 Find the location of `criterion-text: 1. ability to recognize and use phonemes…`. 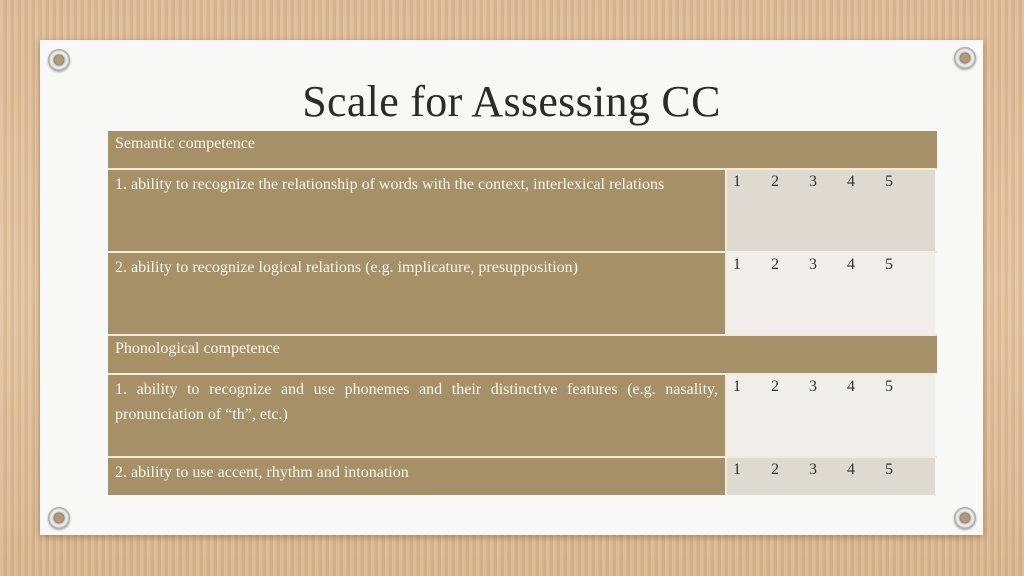

criterion-text: 1. ability to recognize and use phonemes… is located at coordinates (417, 415).